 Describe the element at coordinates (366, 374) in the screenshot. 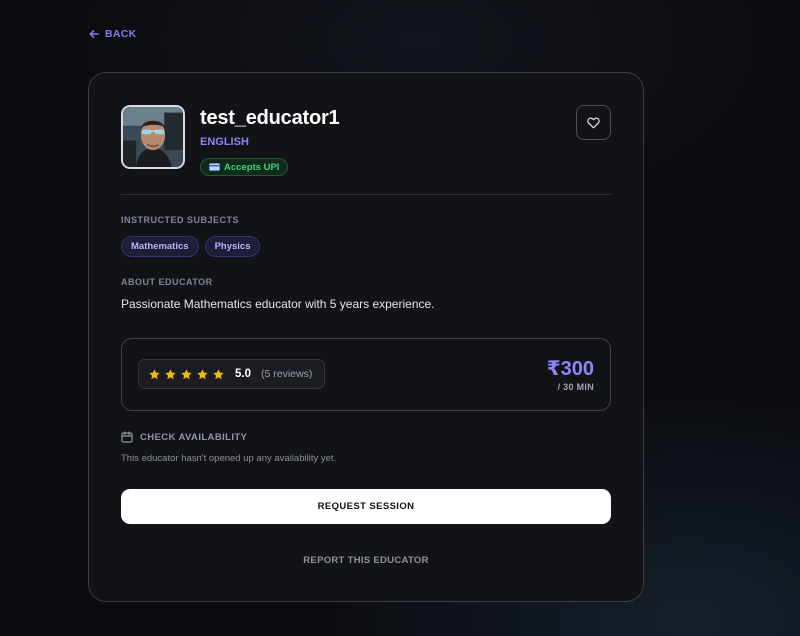

I see `rating-price-box: 5.0 (5 reviews) ₹300 / 30 MIN` at that location.